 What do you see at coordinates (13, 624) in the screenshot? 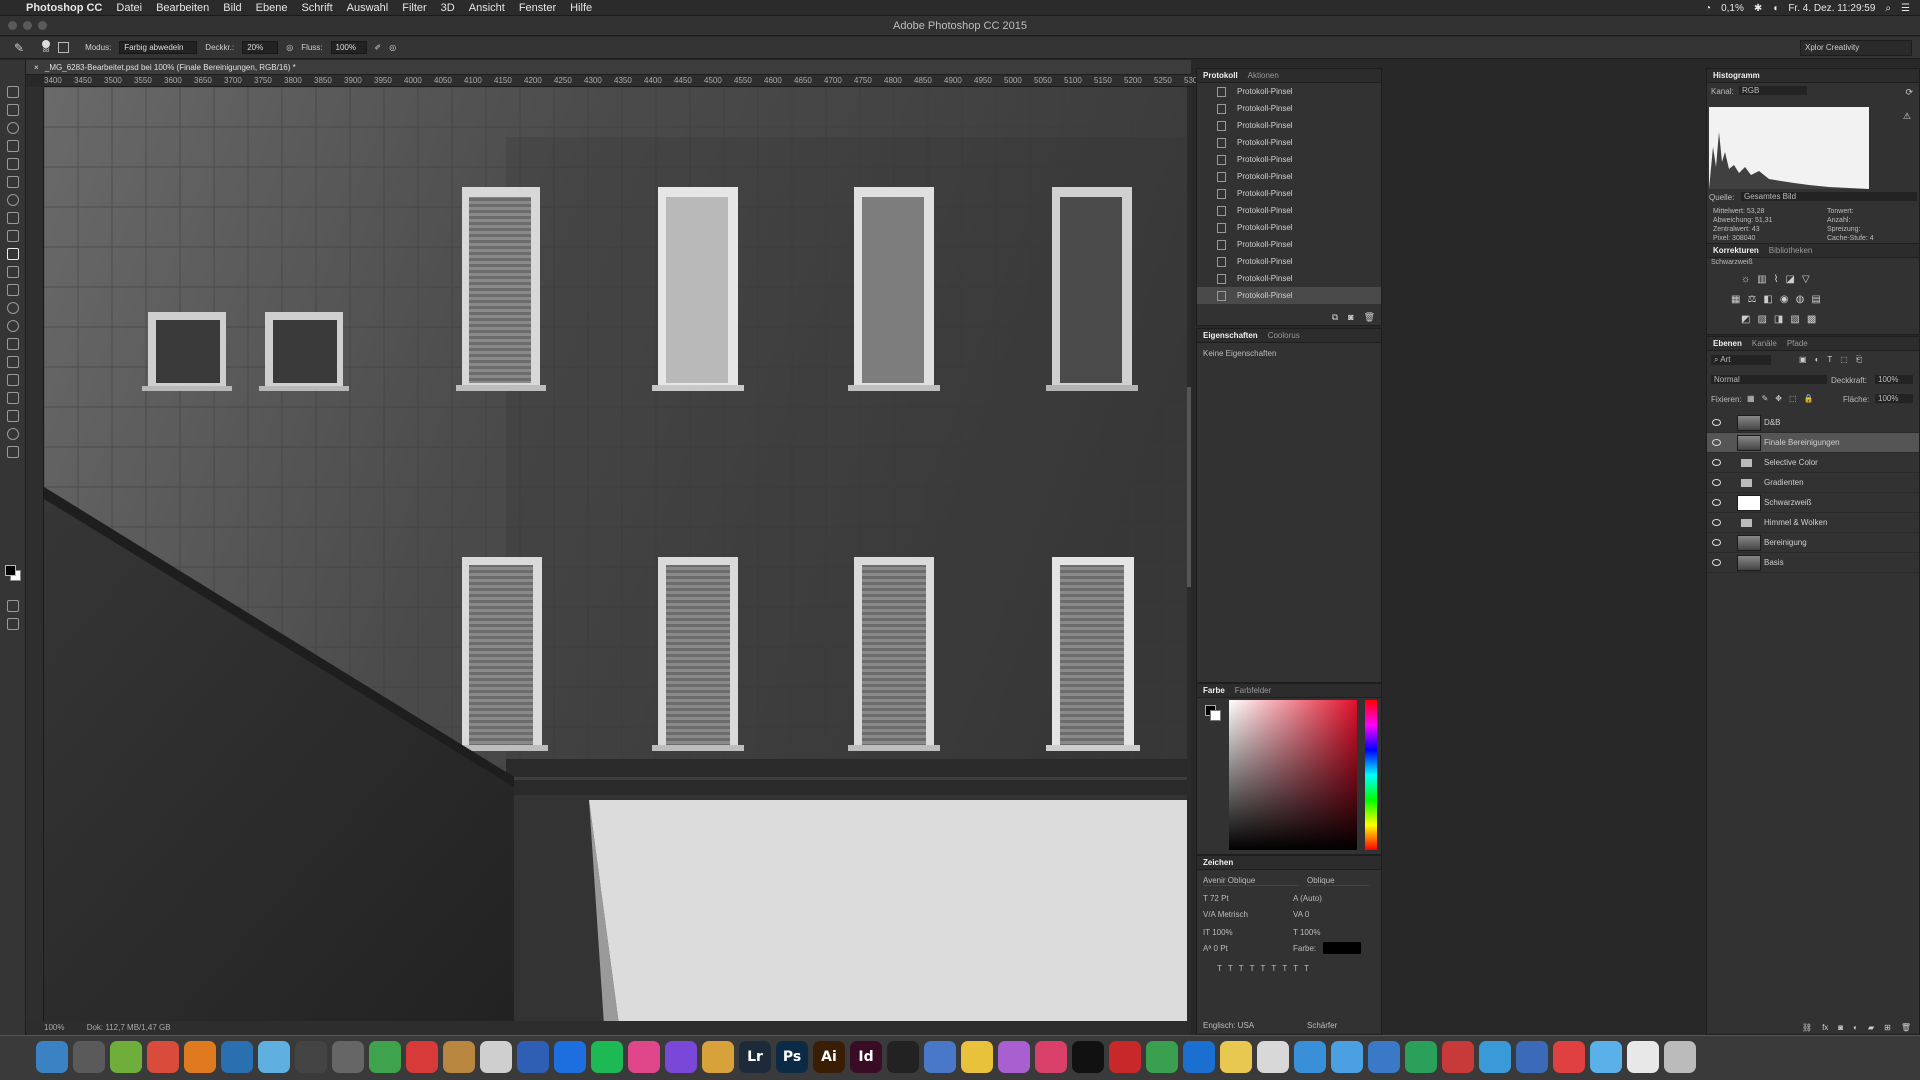
I see `screen-mode-icon` at bounding box center [13, 624].